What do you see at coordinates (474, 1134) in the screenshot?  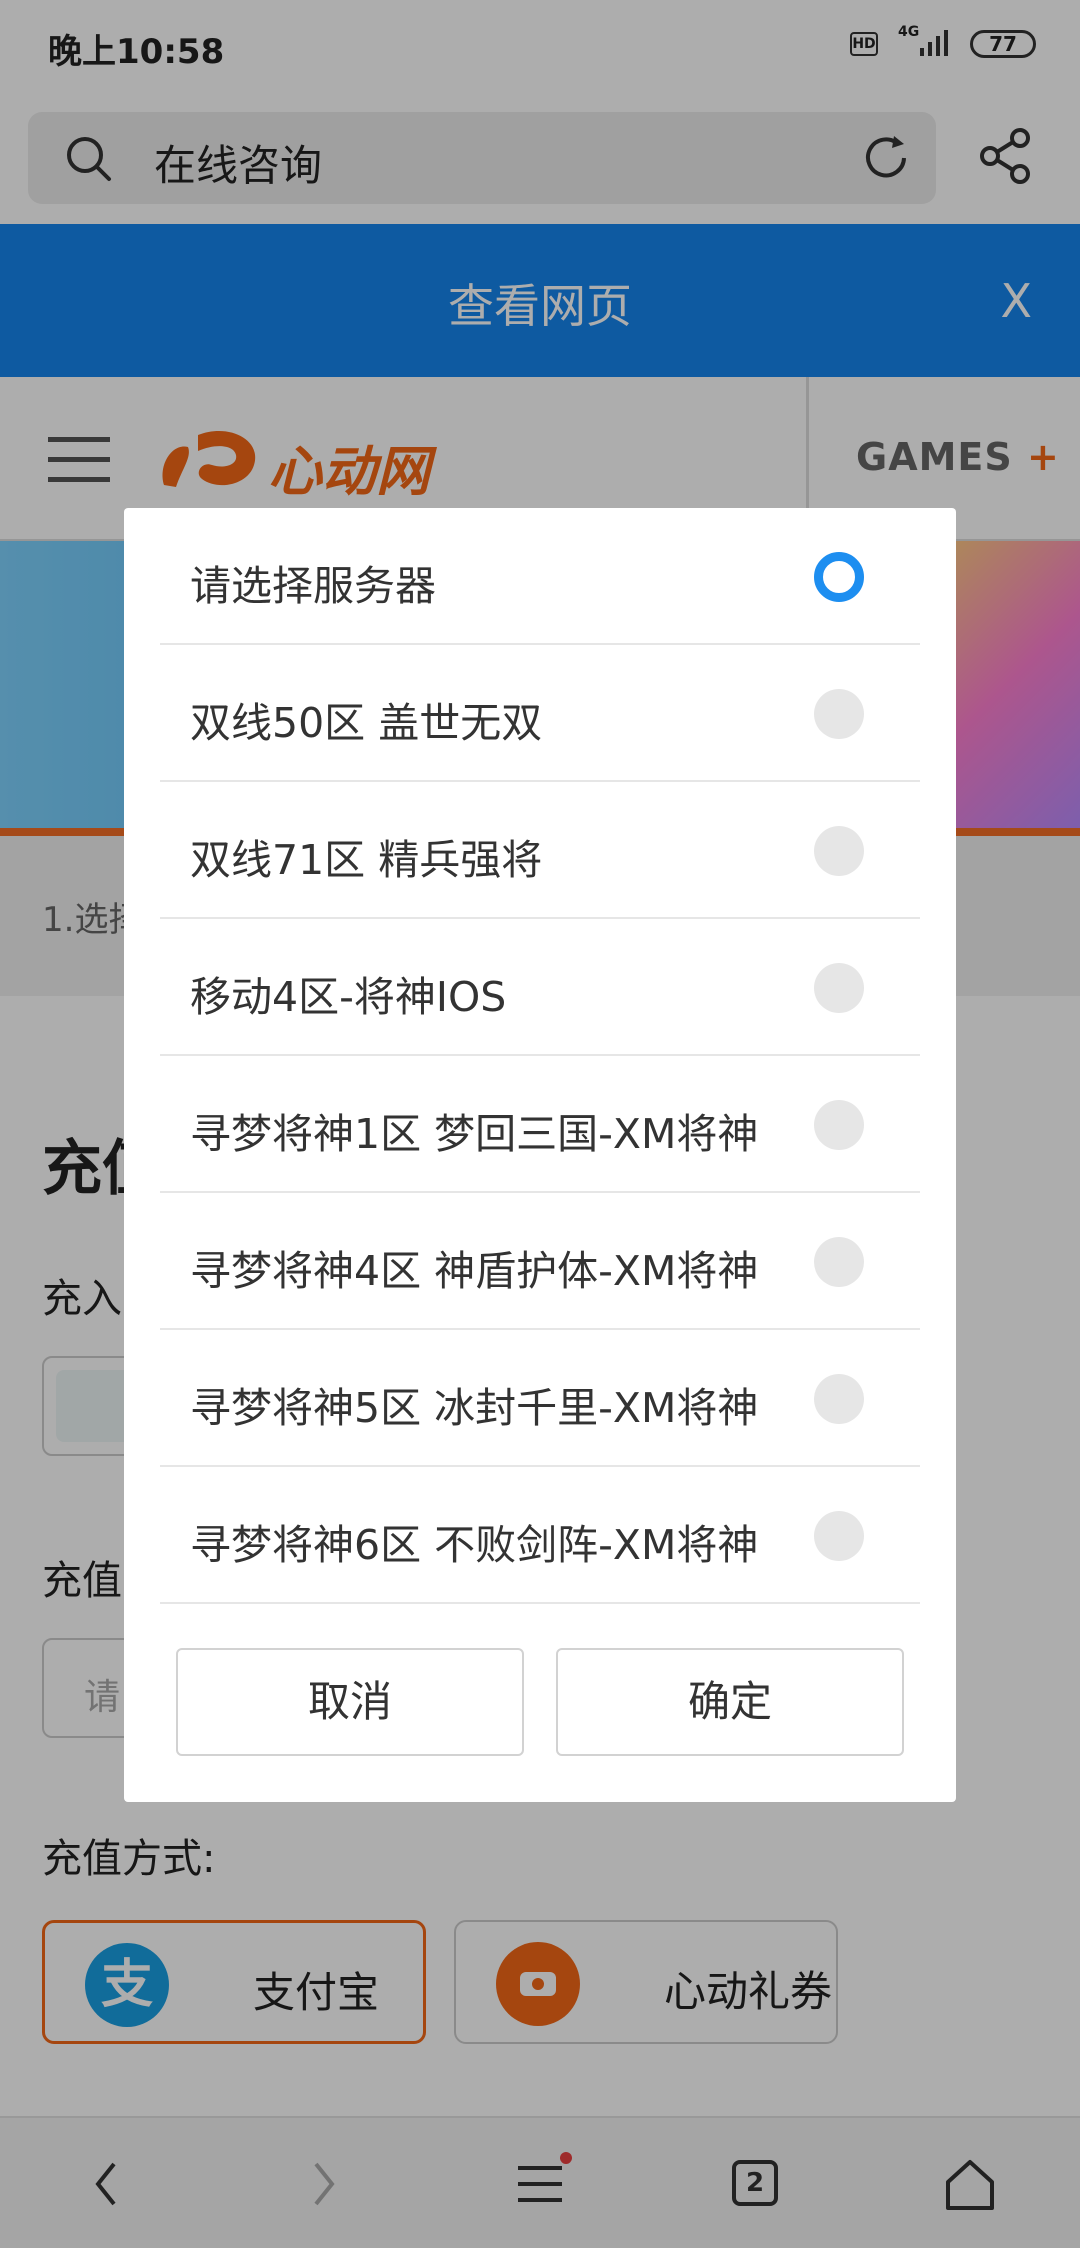 I see `server-option-label: 寻梦将神1区 梦回三国-XM将神` at bounding box center [474, 1134].